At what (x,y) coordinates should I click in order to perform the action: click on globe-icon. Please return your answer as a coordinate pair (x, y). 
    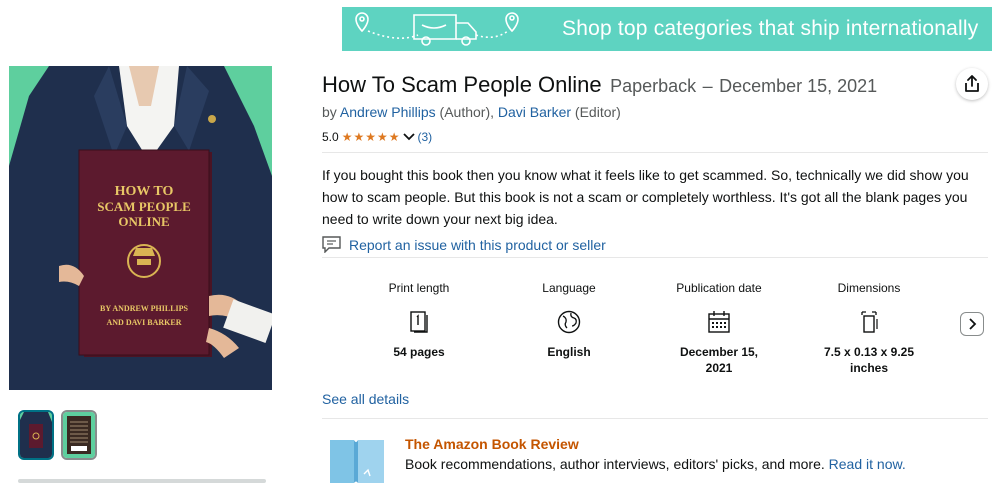
    Looking at the image, I should click on (569, 322).